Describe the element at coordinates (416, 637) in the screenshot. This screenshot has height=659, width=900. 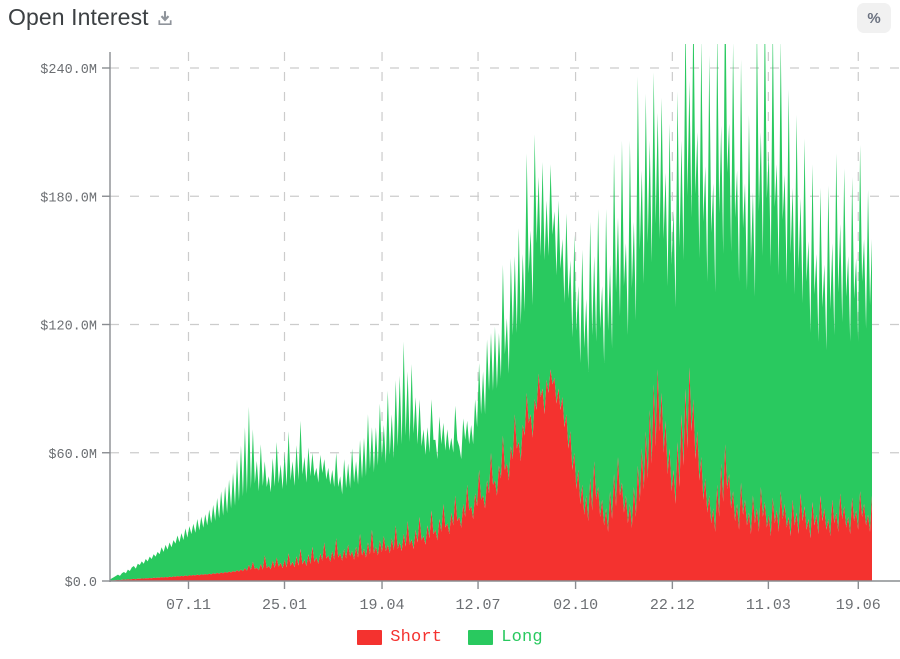
I see `legend-label-short: Short` at that location.